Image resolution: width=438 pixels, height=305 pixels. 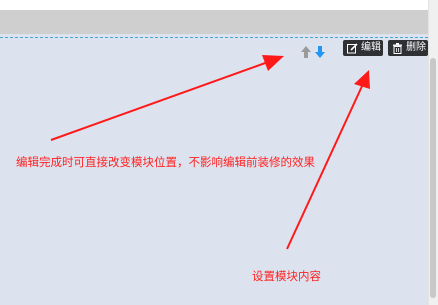 I want to click on arrow-up-icon, so click(x=306, y=52).